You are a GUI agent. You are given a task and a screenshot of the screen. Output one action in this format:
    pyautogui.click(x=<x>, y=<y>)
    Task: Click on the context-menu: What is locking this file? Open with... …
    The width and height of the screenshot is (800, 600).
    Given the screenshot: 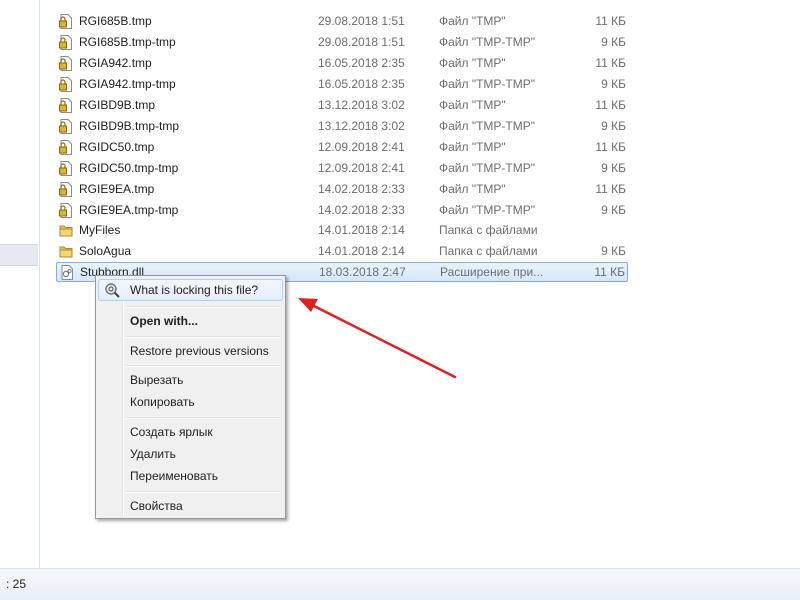 What is the action you would take?
    pyautogui.click(x=190, y=397)
    